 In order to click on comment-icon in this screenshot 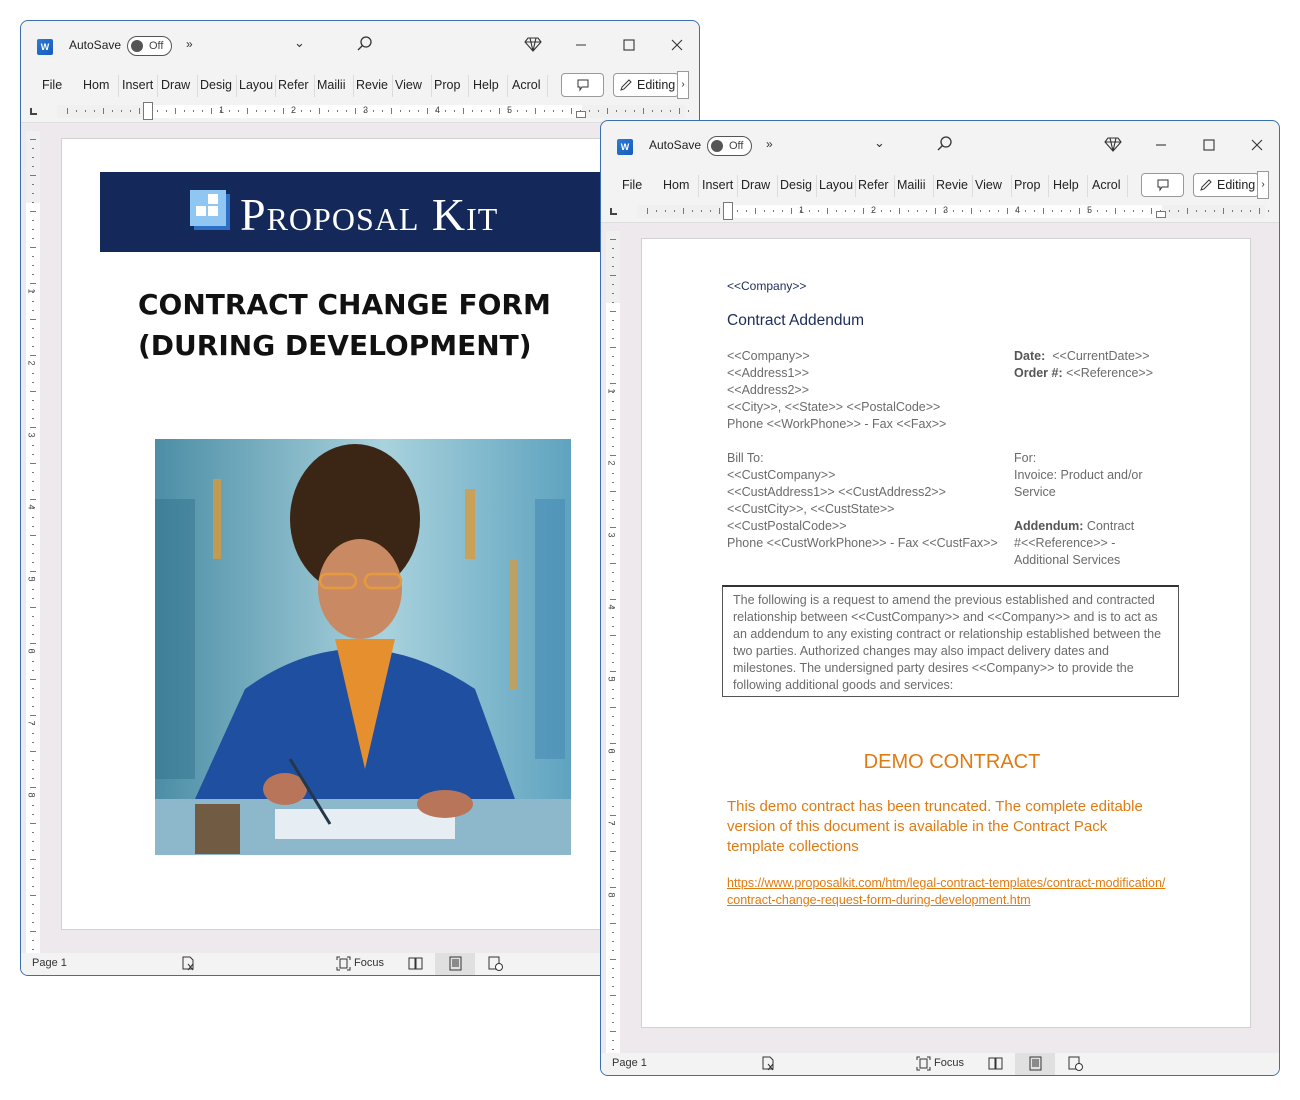, I will do `click(1162, 185)`.